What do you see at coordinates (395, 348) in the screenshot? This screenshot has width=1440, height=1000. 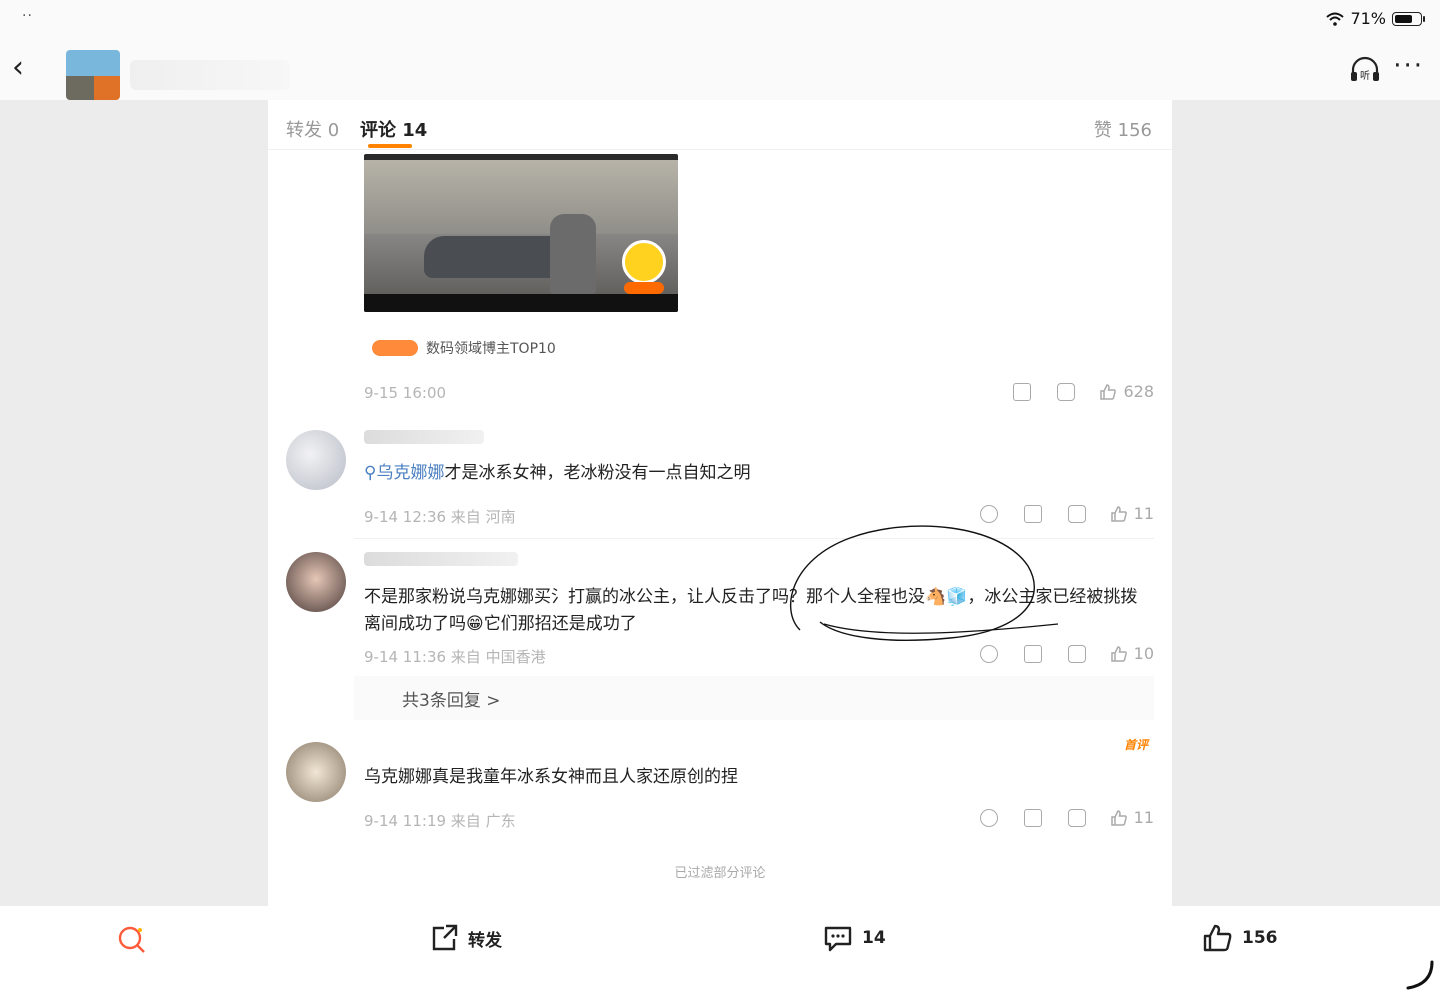 I see `rank-chip` at bounding box center [395, 348].